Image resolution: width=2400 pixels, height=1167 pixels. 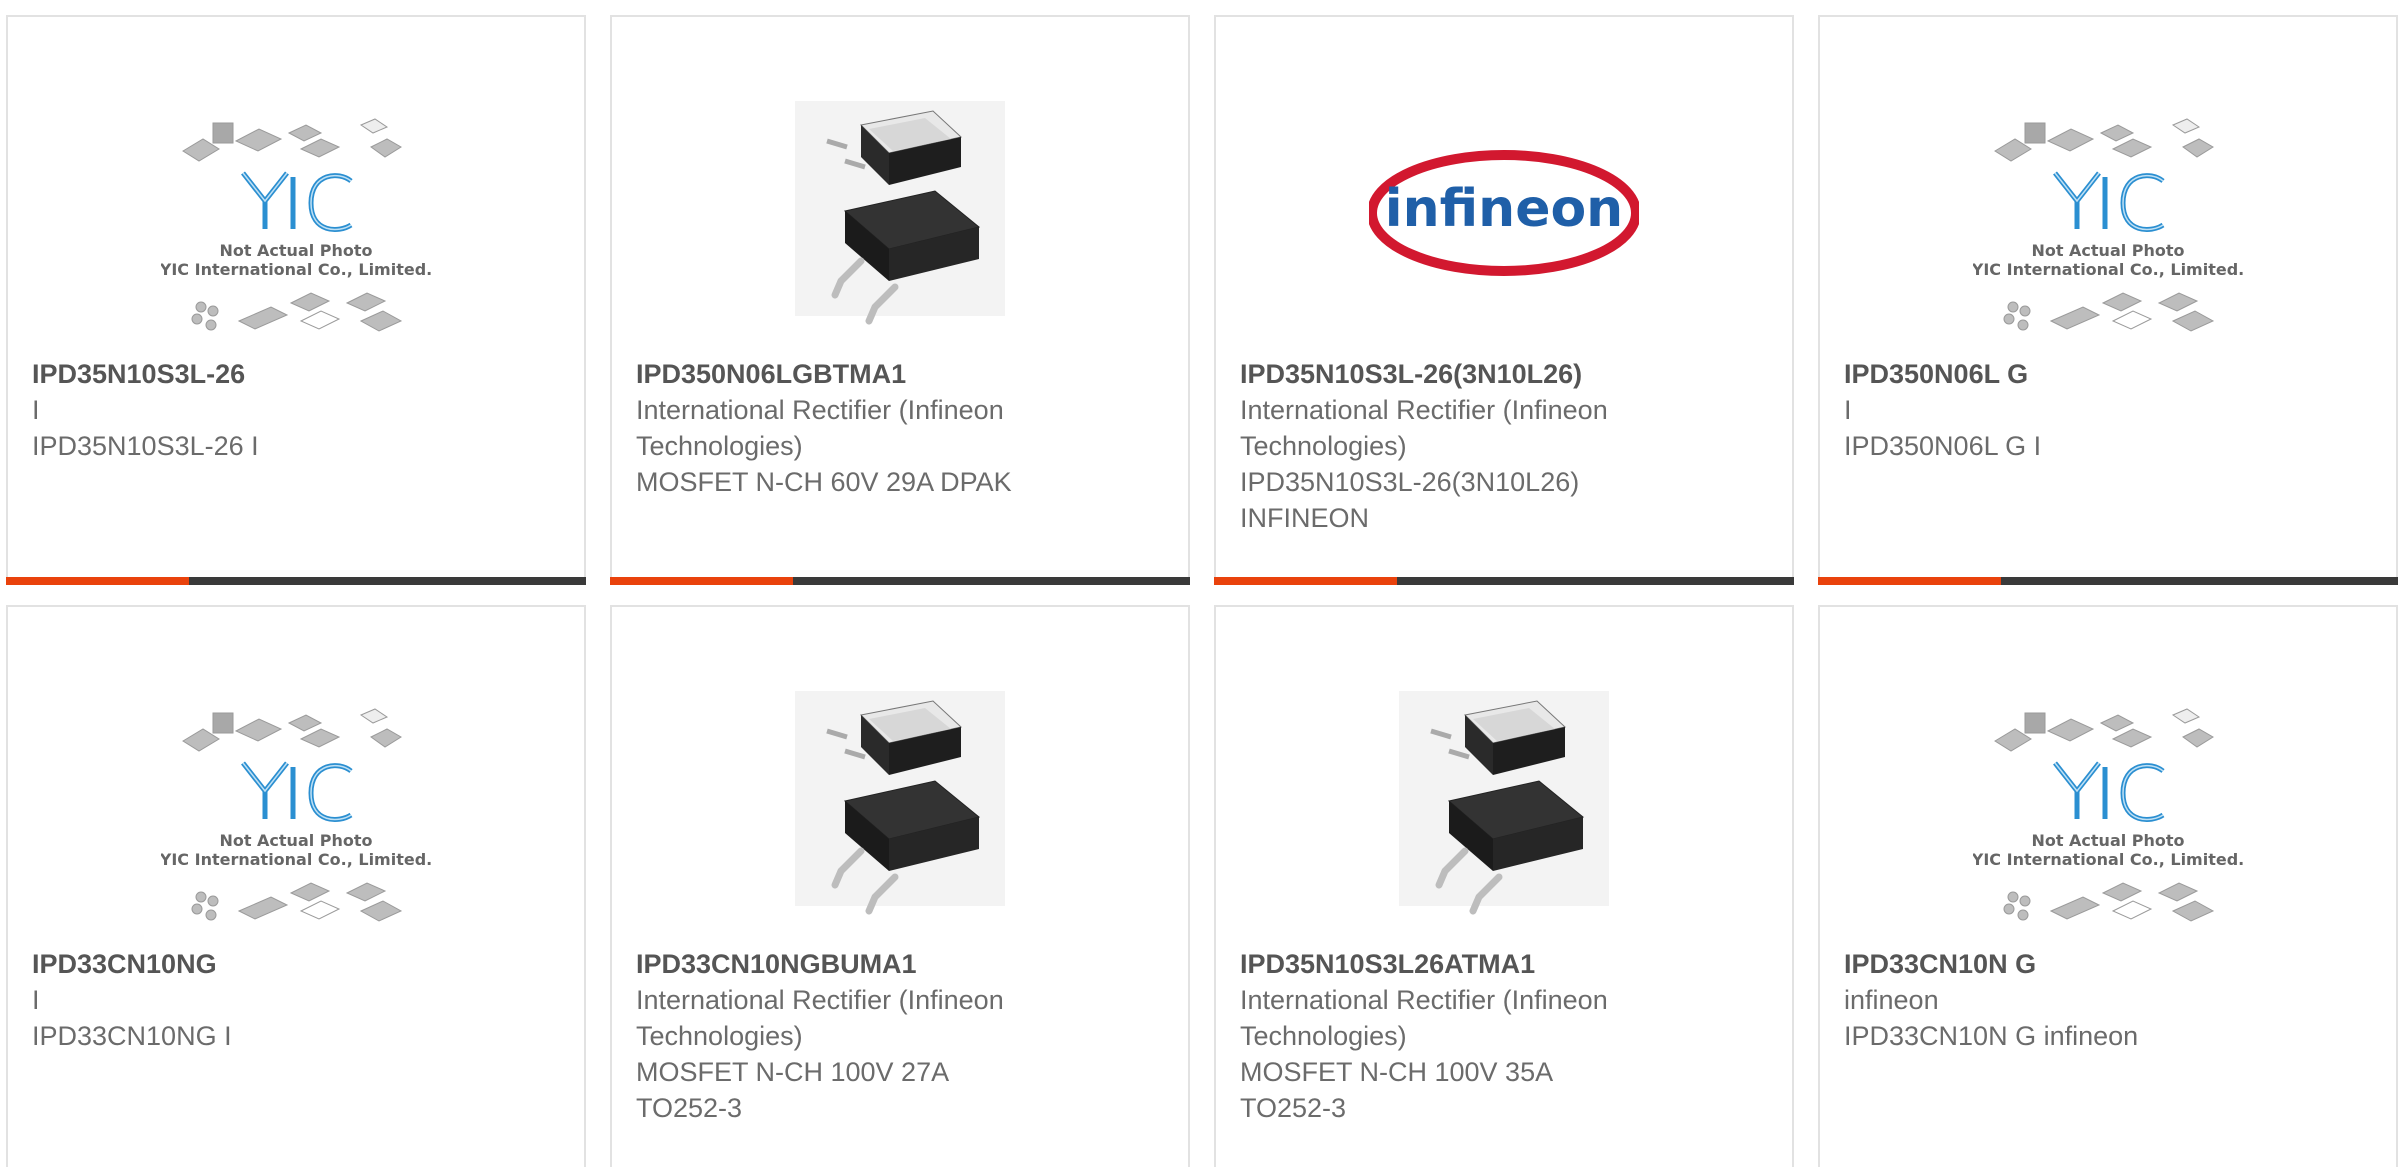 I want to click on product-part-number: IPD35N10S3L26ATMA1, so click(x=1504, y=964).